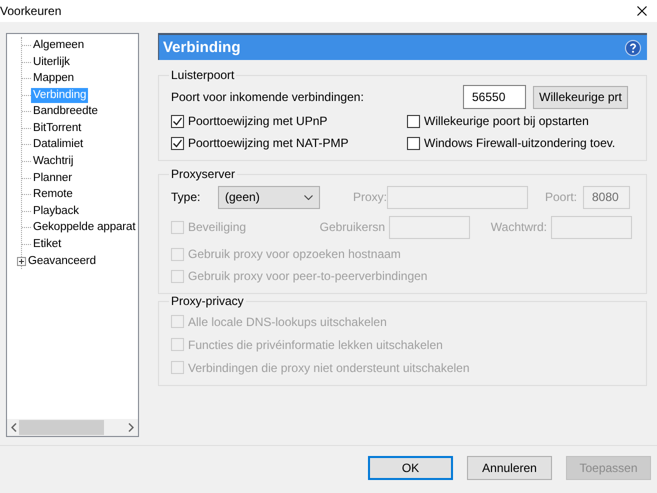 This screenshot has height=493, width=657. I want to click on window-title: Voorkeuren, so click(31, 11).